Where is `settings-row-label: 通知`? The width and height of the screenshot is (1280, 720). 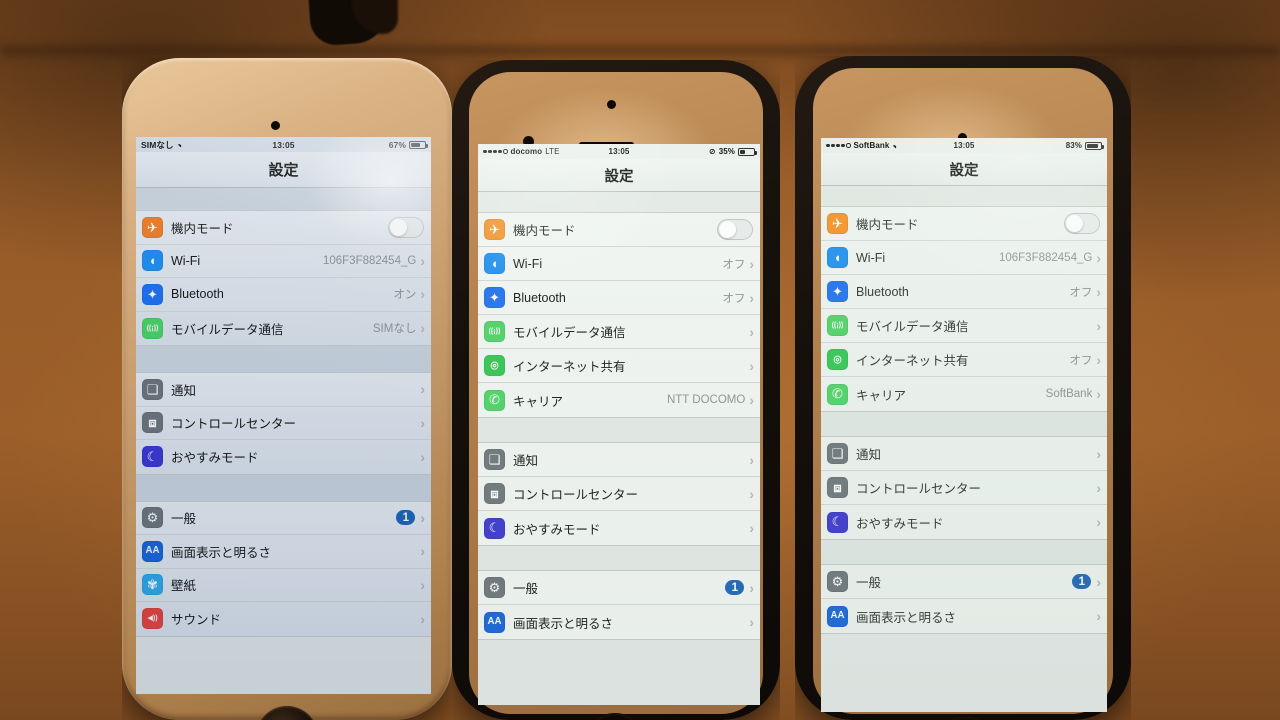 settings-row-label: 通知 is located at coordinates (526, 461).